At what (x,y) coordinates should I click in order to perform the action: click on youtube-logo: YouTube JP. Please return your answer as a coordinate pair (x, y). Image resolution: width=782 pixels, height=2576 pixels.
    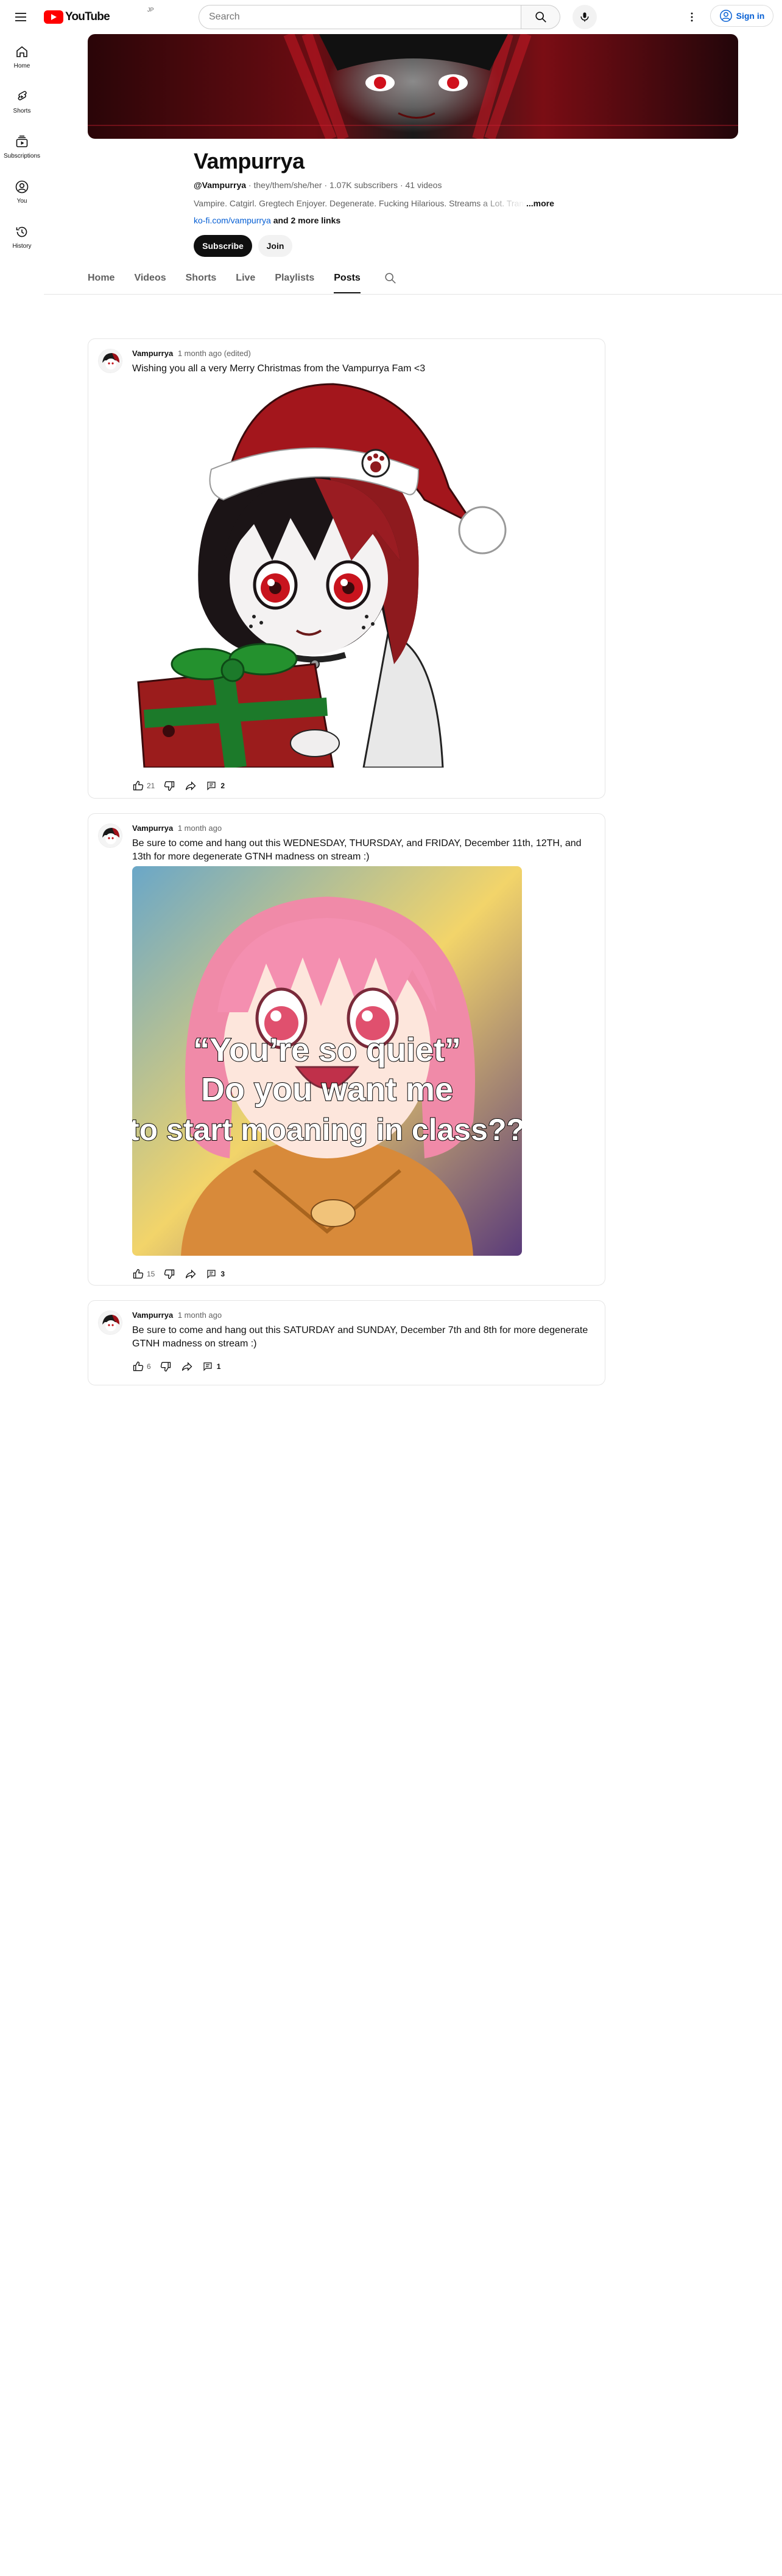
    Looking at the image, I should click on (99, 15).